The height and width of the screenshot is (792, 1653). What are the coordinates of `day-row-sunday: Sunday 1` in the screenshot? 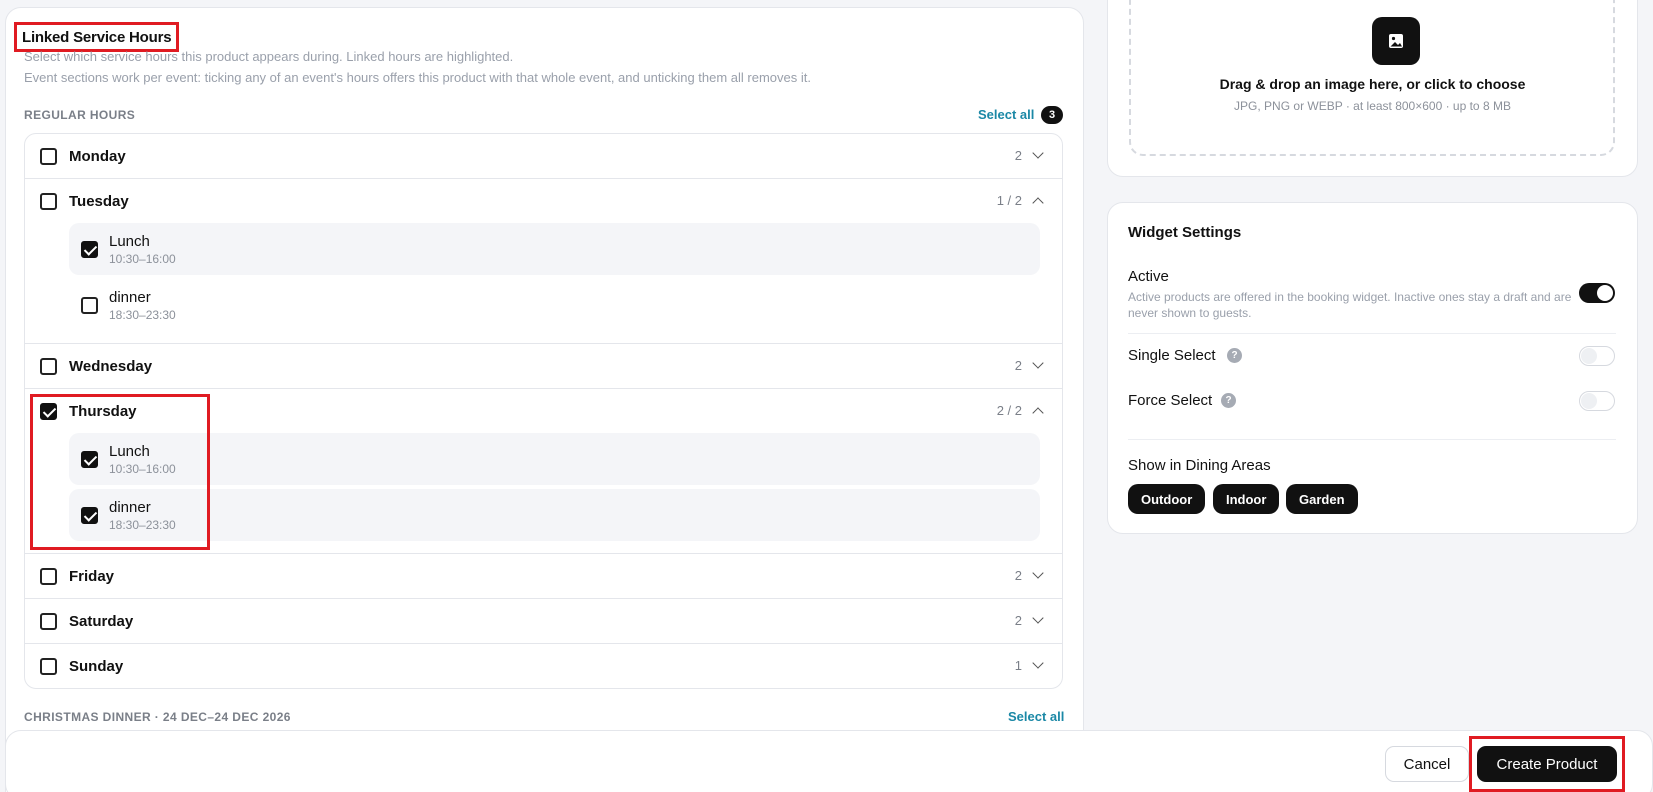 It's located at (543, 666).